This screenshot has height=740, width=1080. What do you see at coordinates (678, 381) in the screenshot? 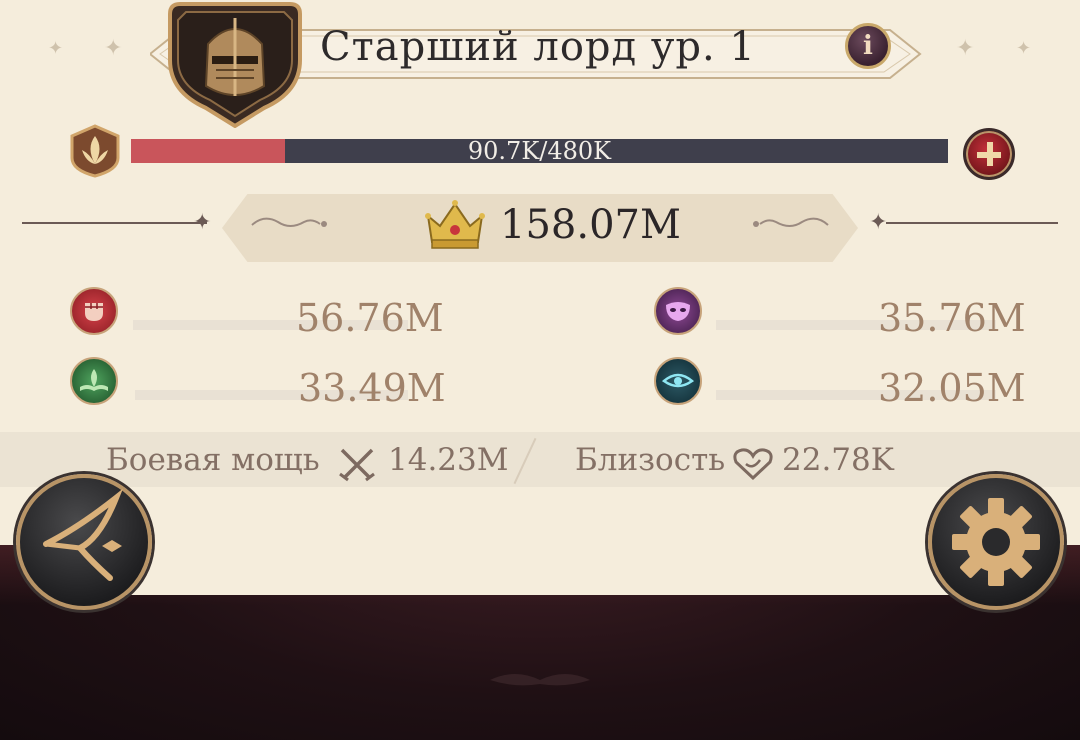
I see `eye-icon` at bounding box center [678, 381].